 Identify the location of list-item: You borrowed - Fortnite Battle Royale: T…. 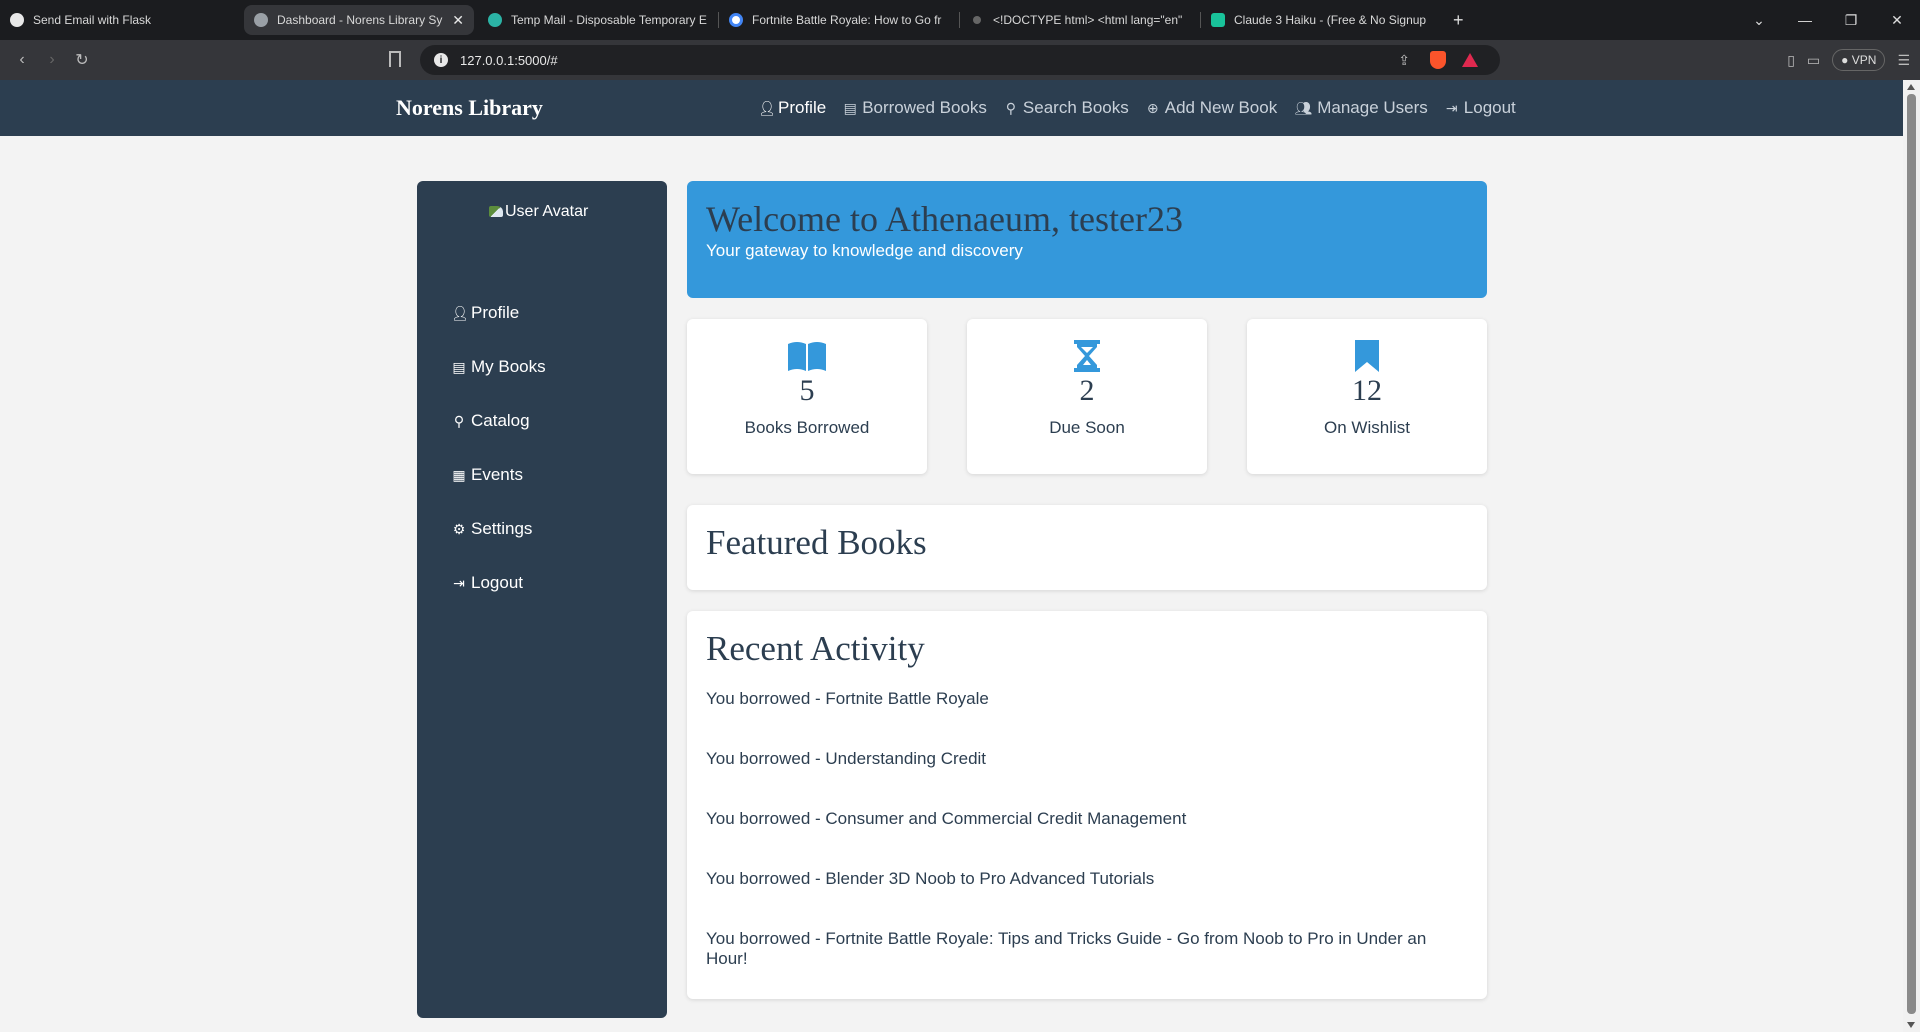
(1066, 948).